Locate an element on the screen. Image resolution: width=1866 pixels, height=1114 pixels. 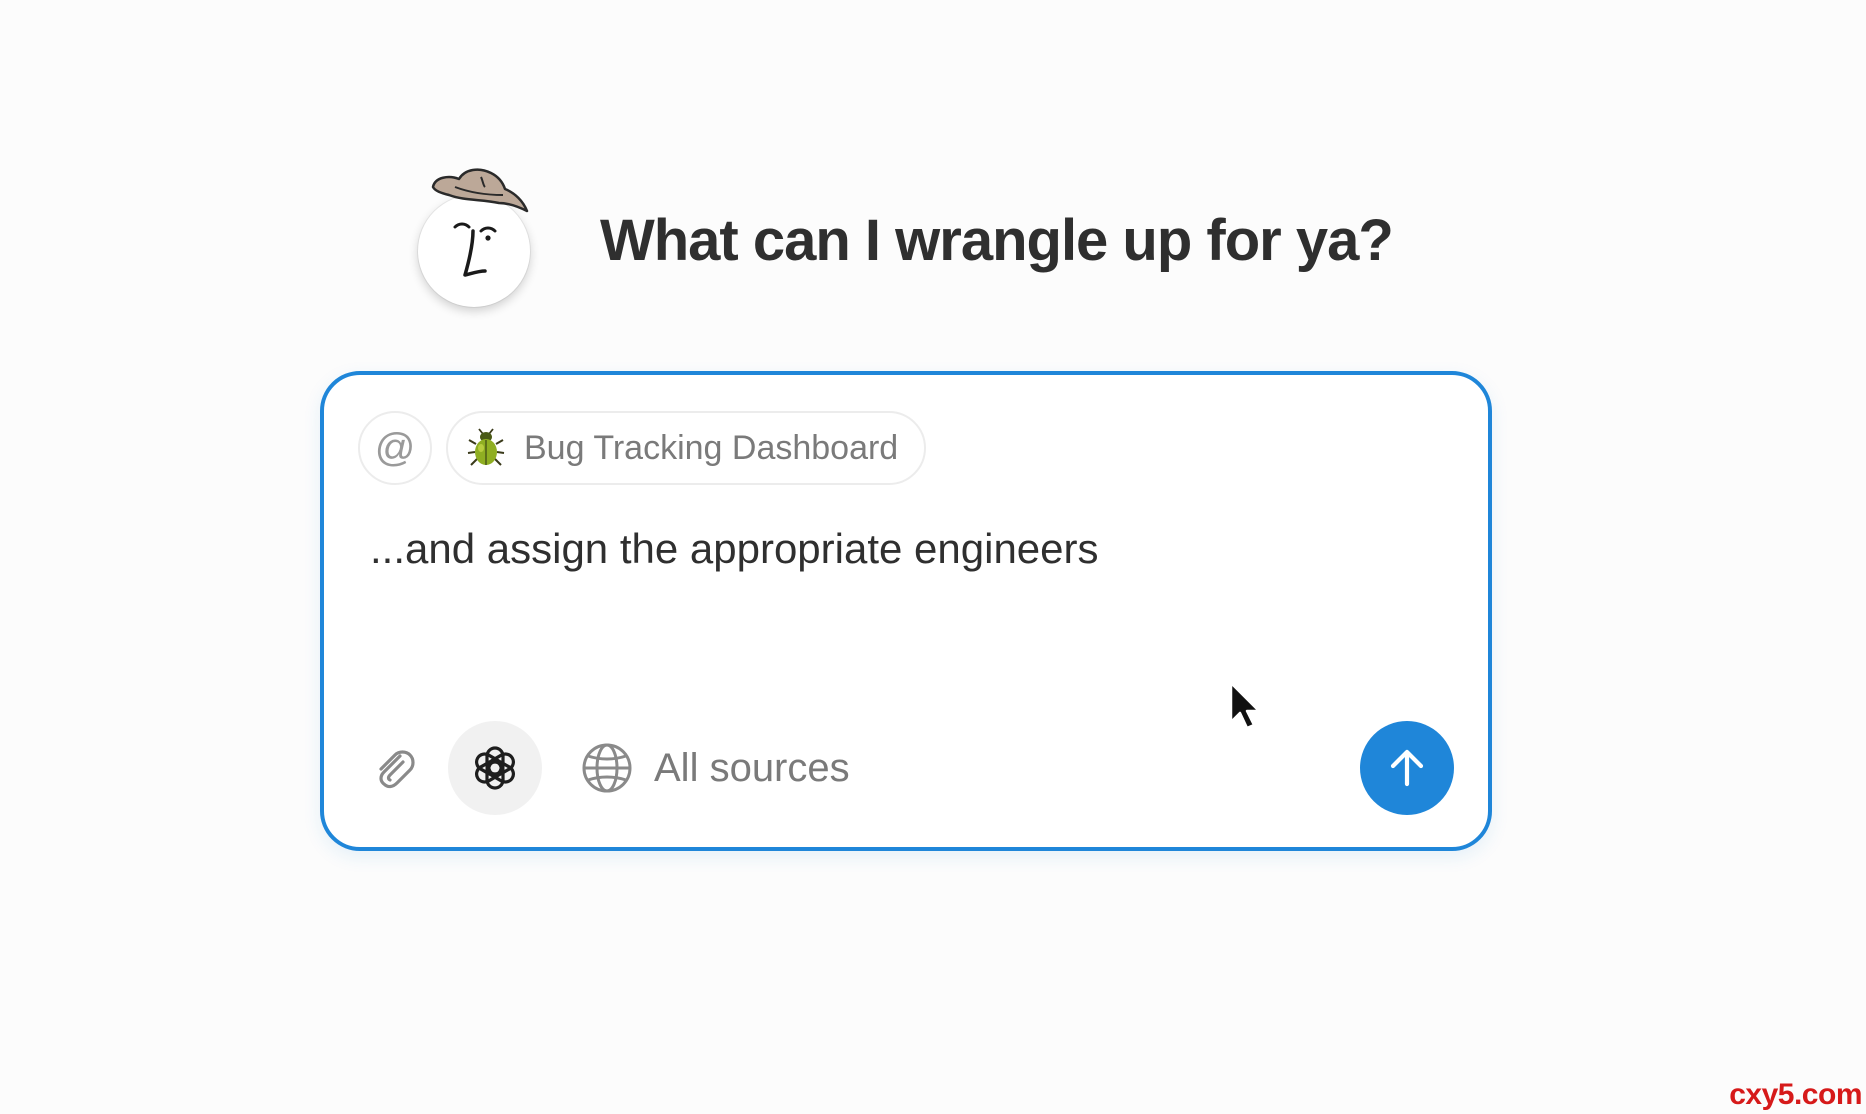
arrow-up-icon is located at coordinates (1407, 768).